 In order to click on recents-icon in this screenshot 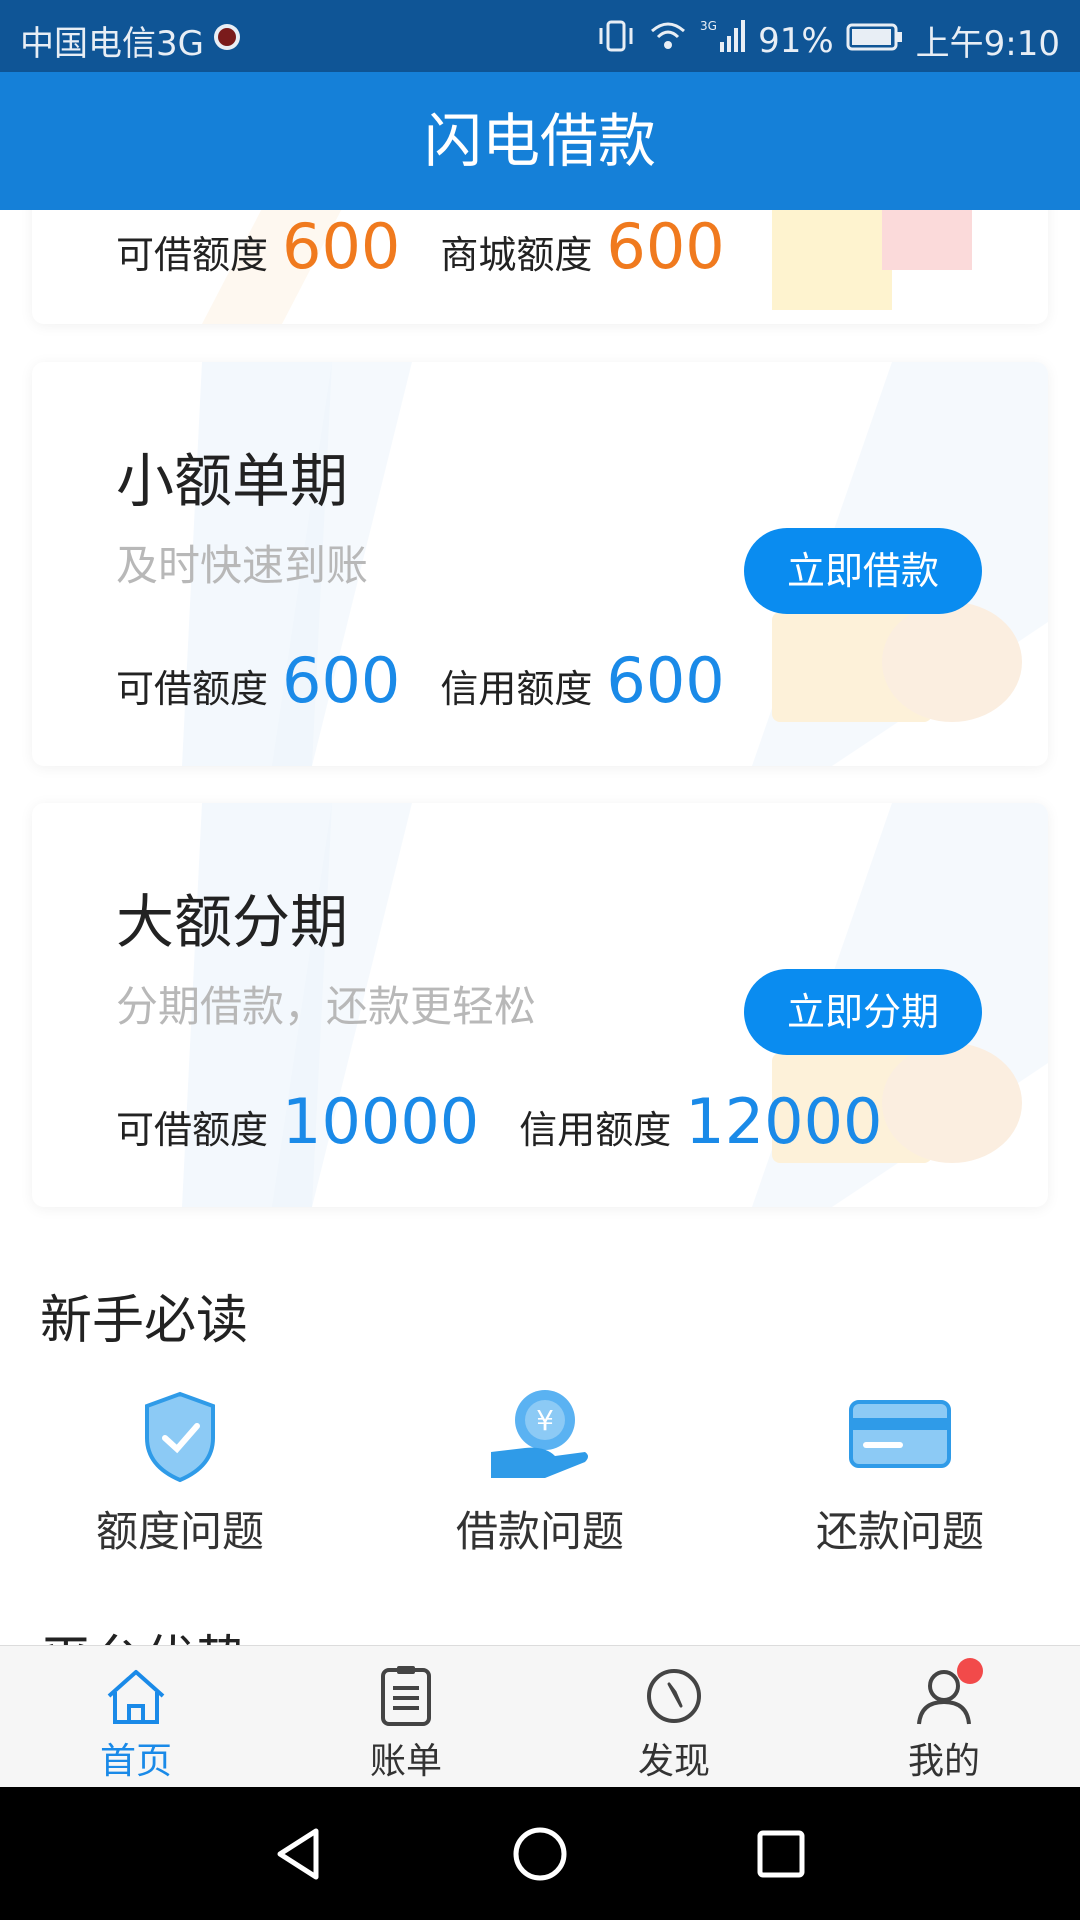, I will do `click(781, 1854)`.